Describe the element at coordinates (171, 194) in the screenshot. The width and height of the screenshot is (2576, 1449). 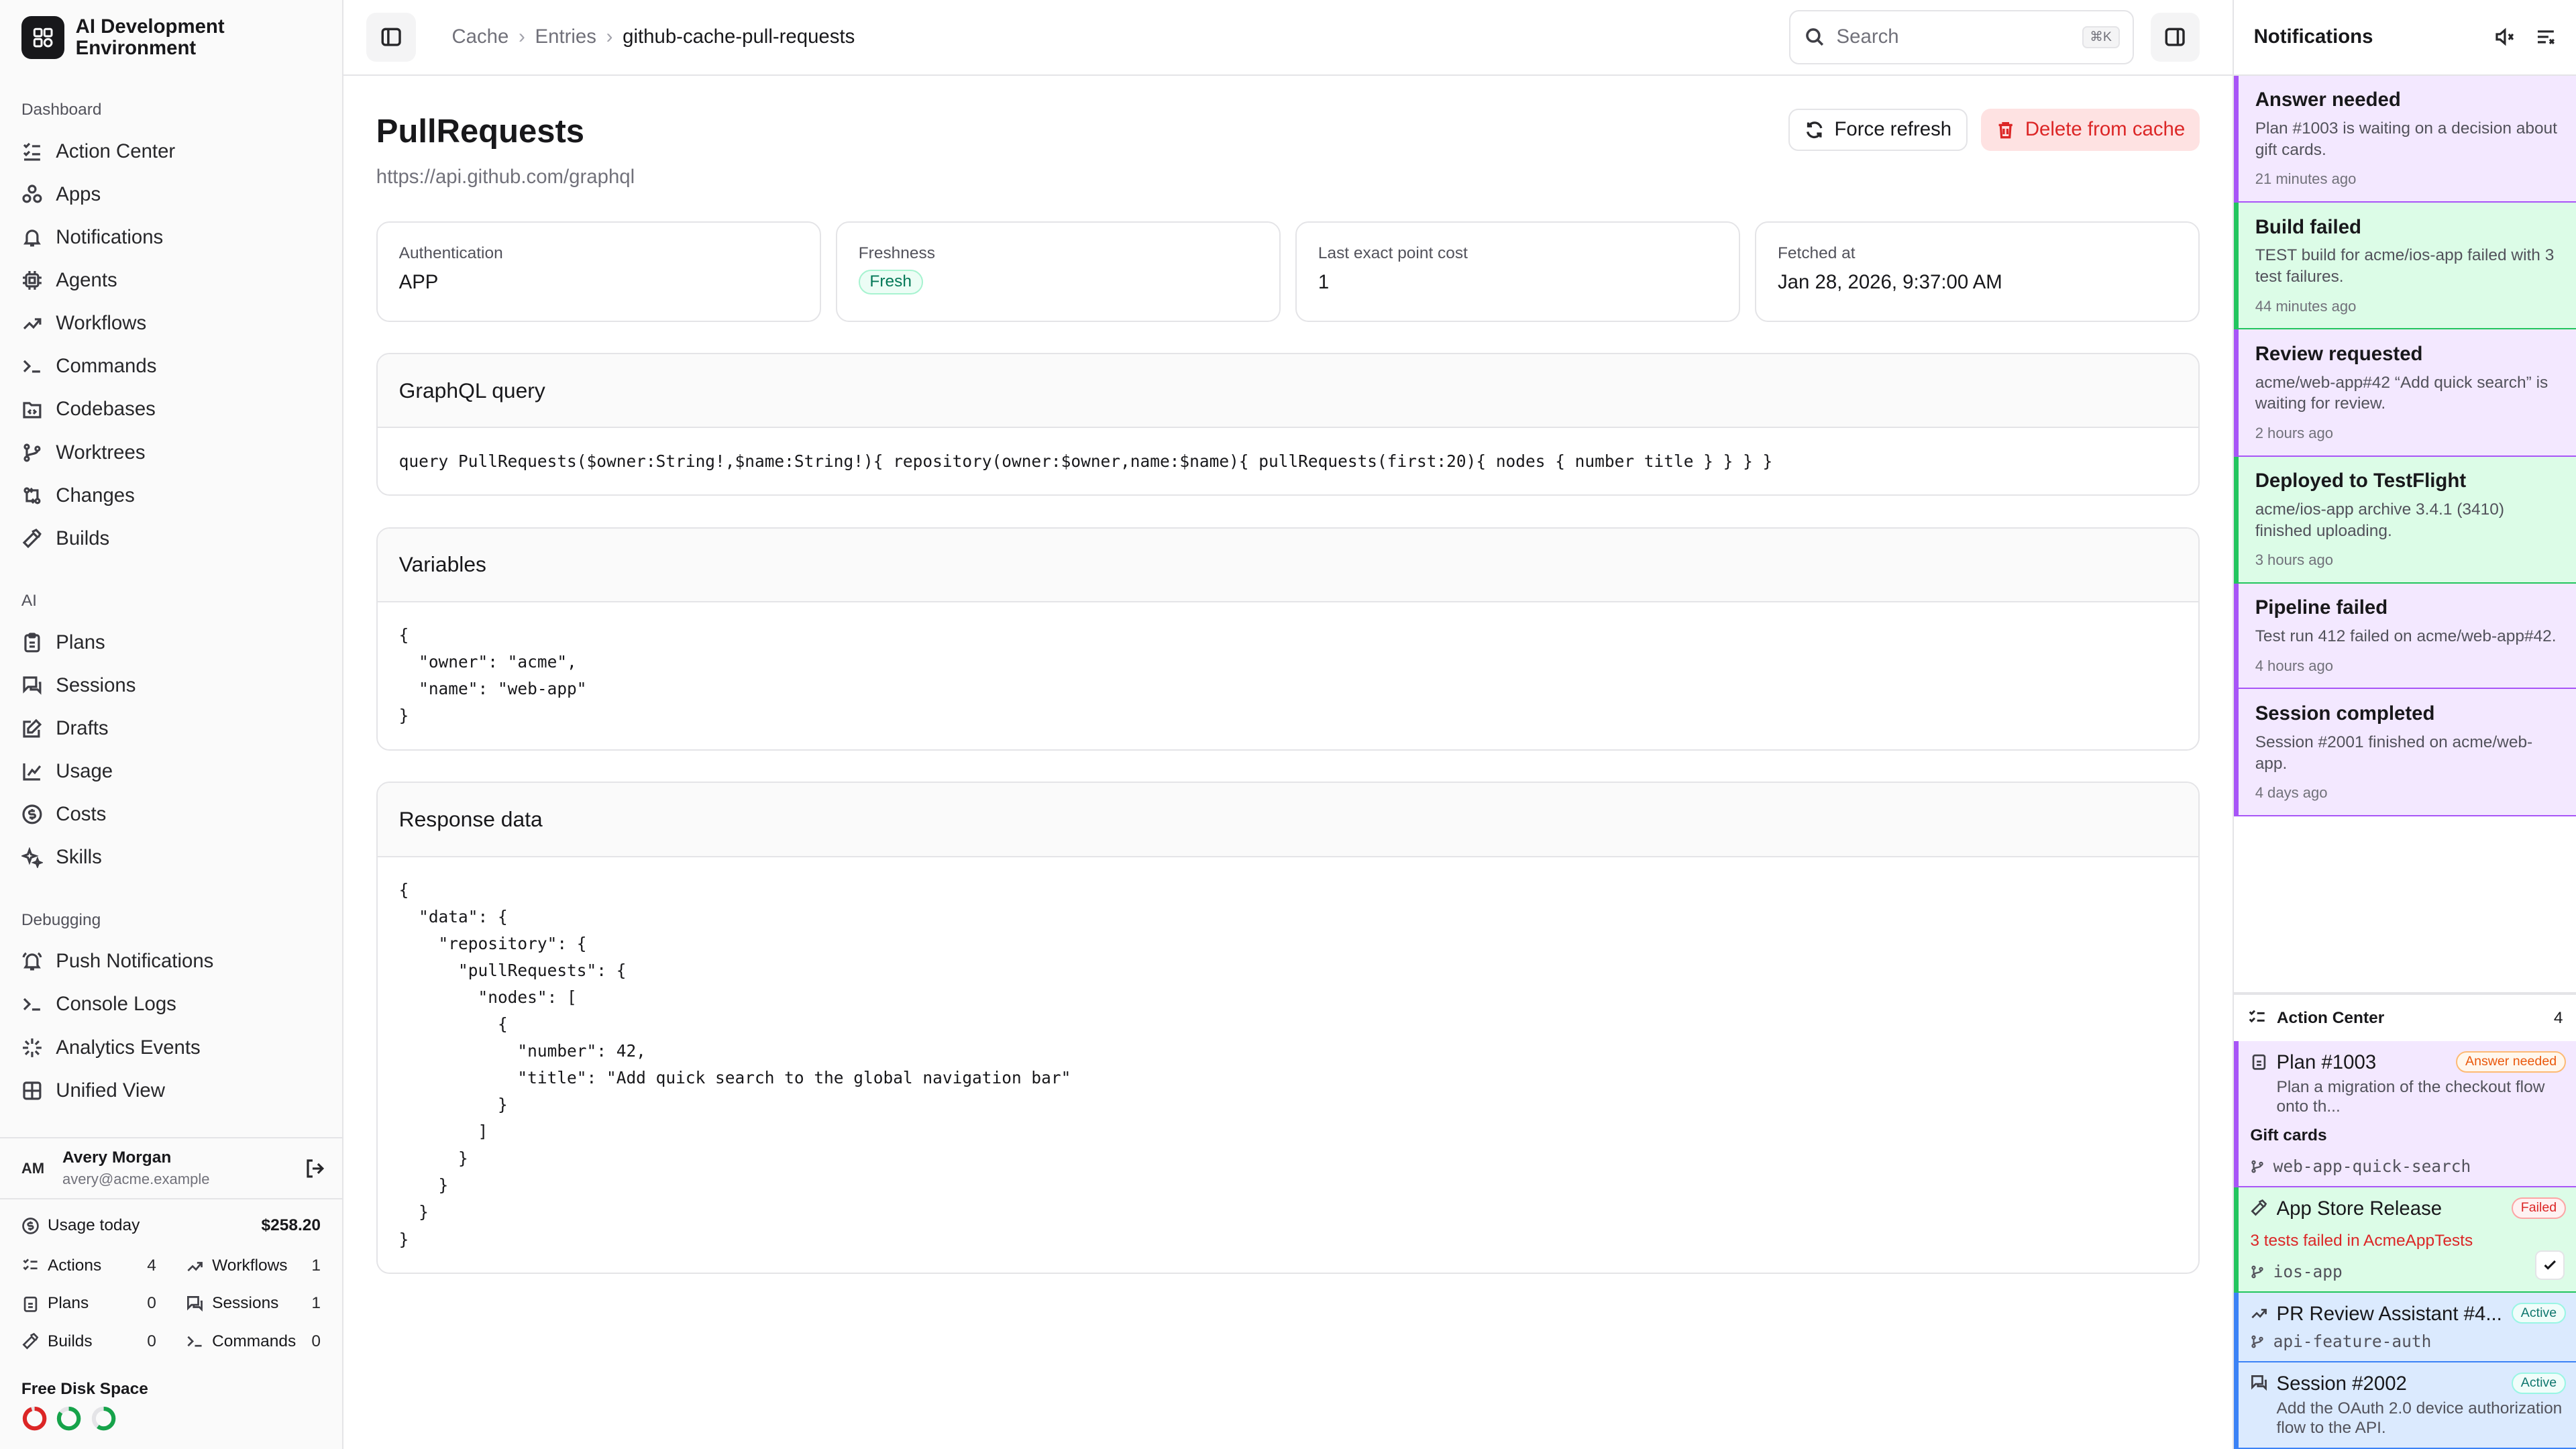
I see `sidebar-item-apps: Apps` at that location.